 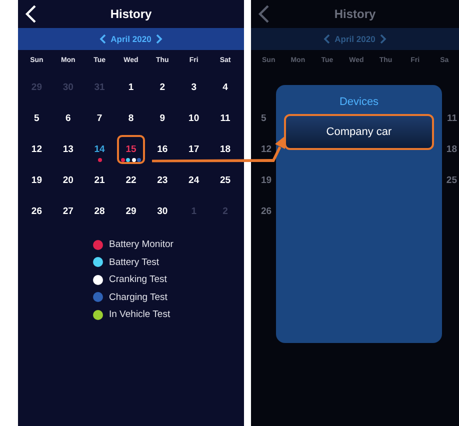 What do you see at coordinates (326, 39) in the screenshot?
I see `chevron-left-icon` at bounding box center [326, 39].